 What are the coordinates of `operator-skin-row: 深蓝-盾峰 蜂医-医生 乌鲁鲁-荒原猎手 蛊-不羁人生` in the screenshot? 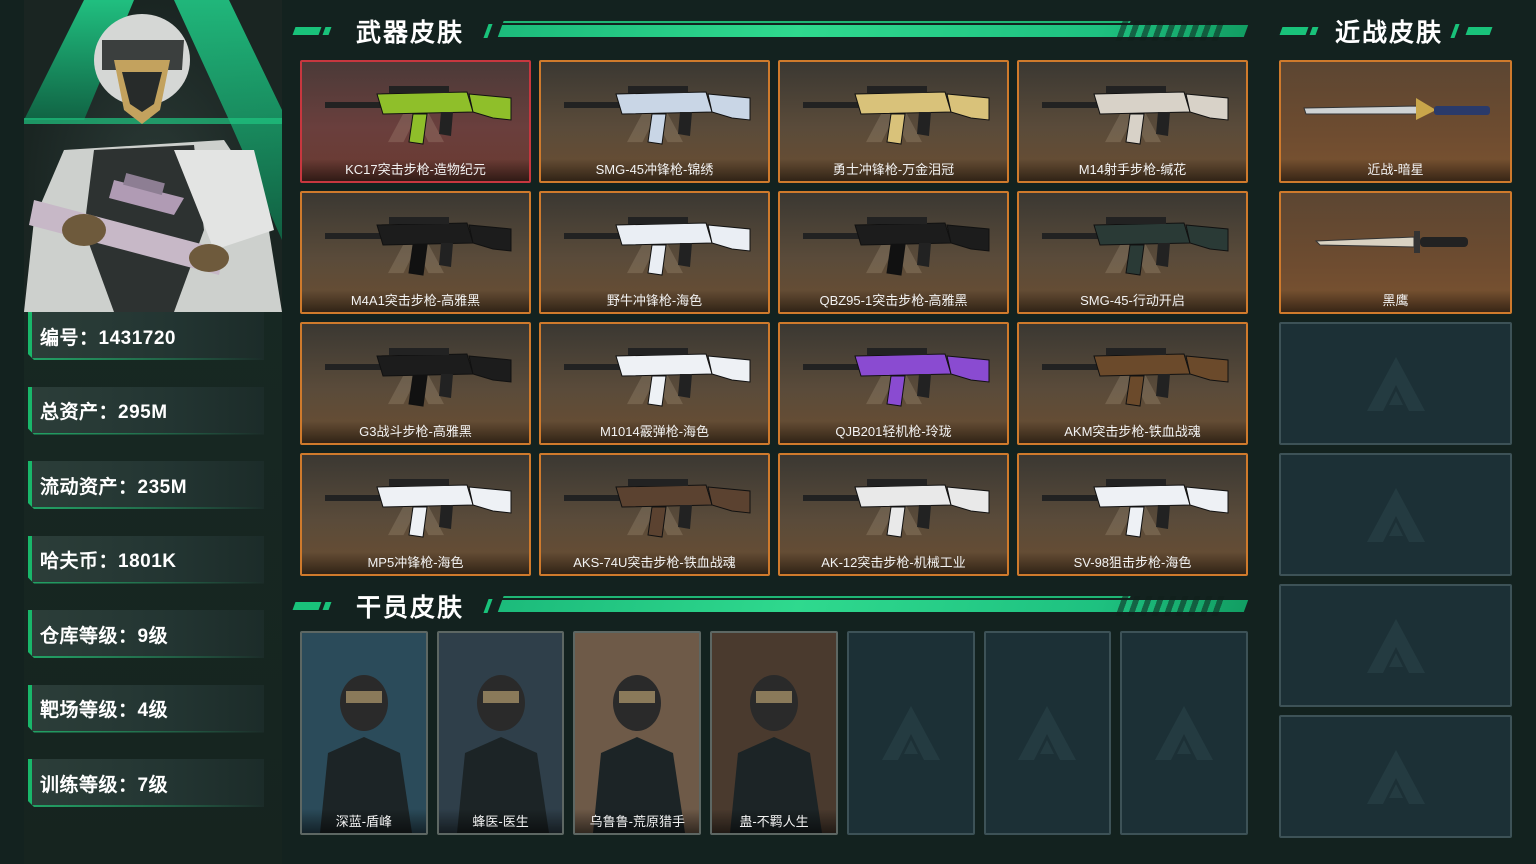 It's located at (774, 733).